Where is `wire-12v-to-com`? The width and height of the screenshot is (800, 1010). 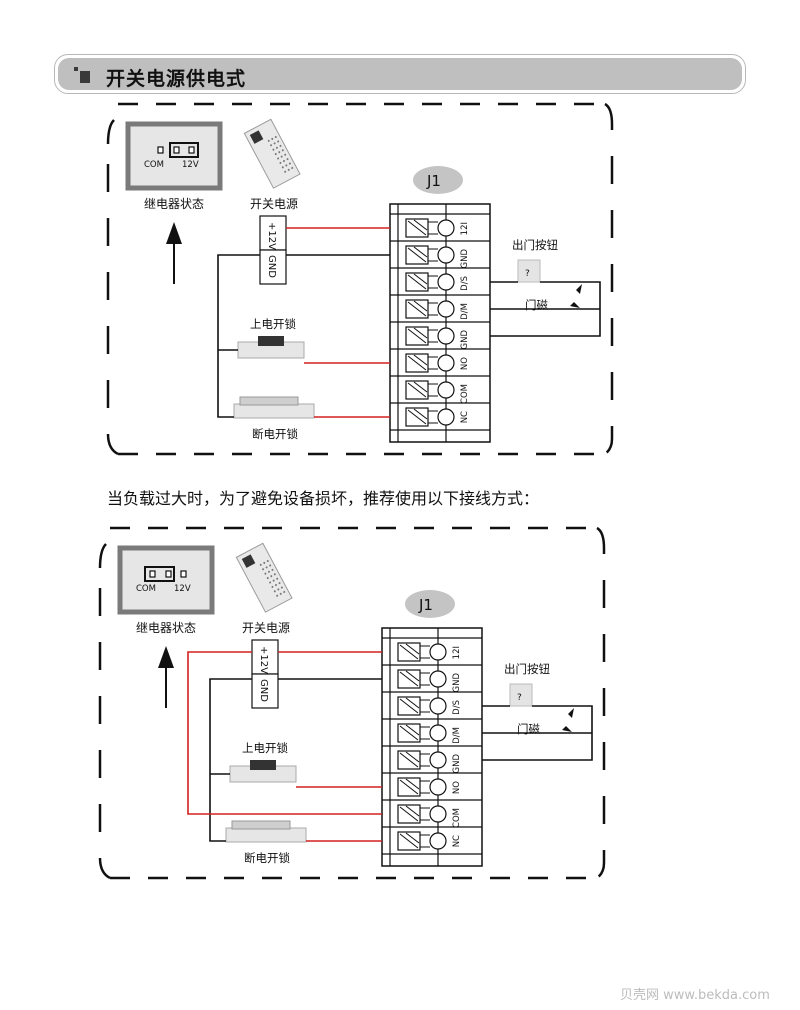 wire-12v-to-com is located at coordinates (284, 733).